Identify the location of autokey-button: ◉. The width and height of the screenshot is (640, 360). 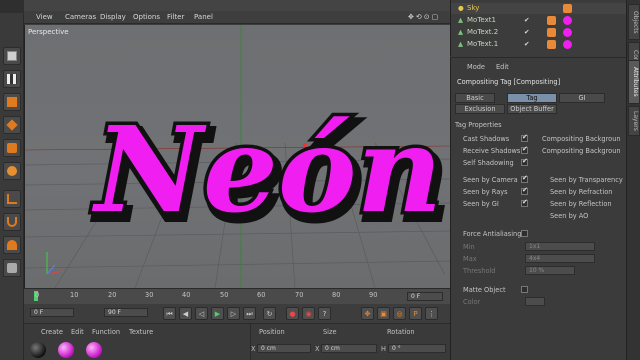
(308, 313).